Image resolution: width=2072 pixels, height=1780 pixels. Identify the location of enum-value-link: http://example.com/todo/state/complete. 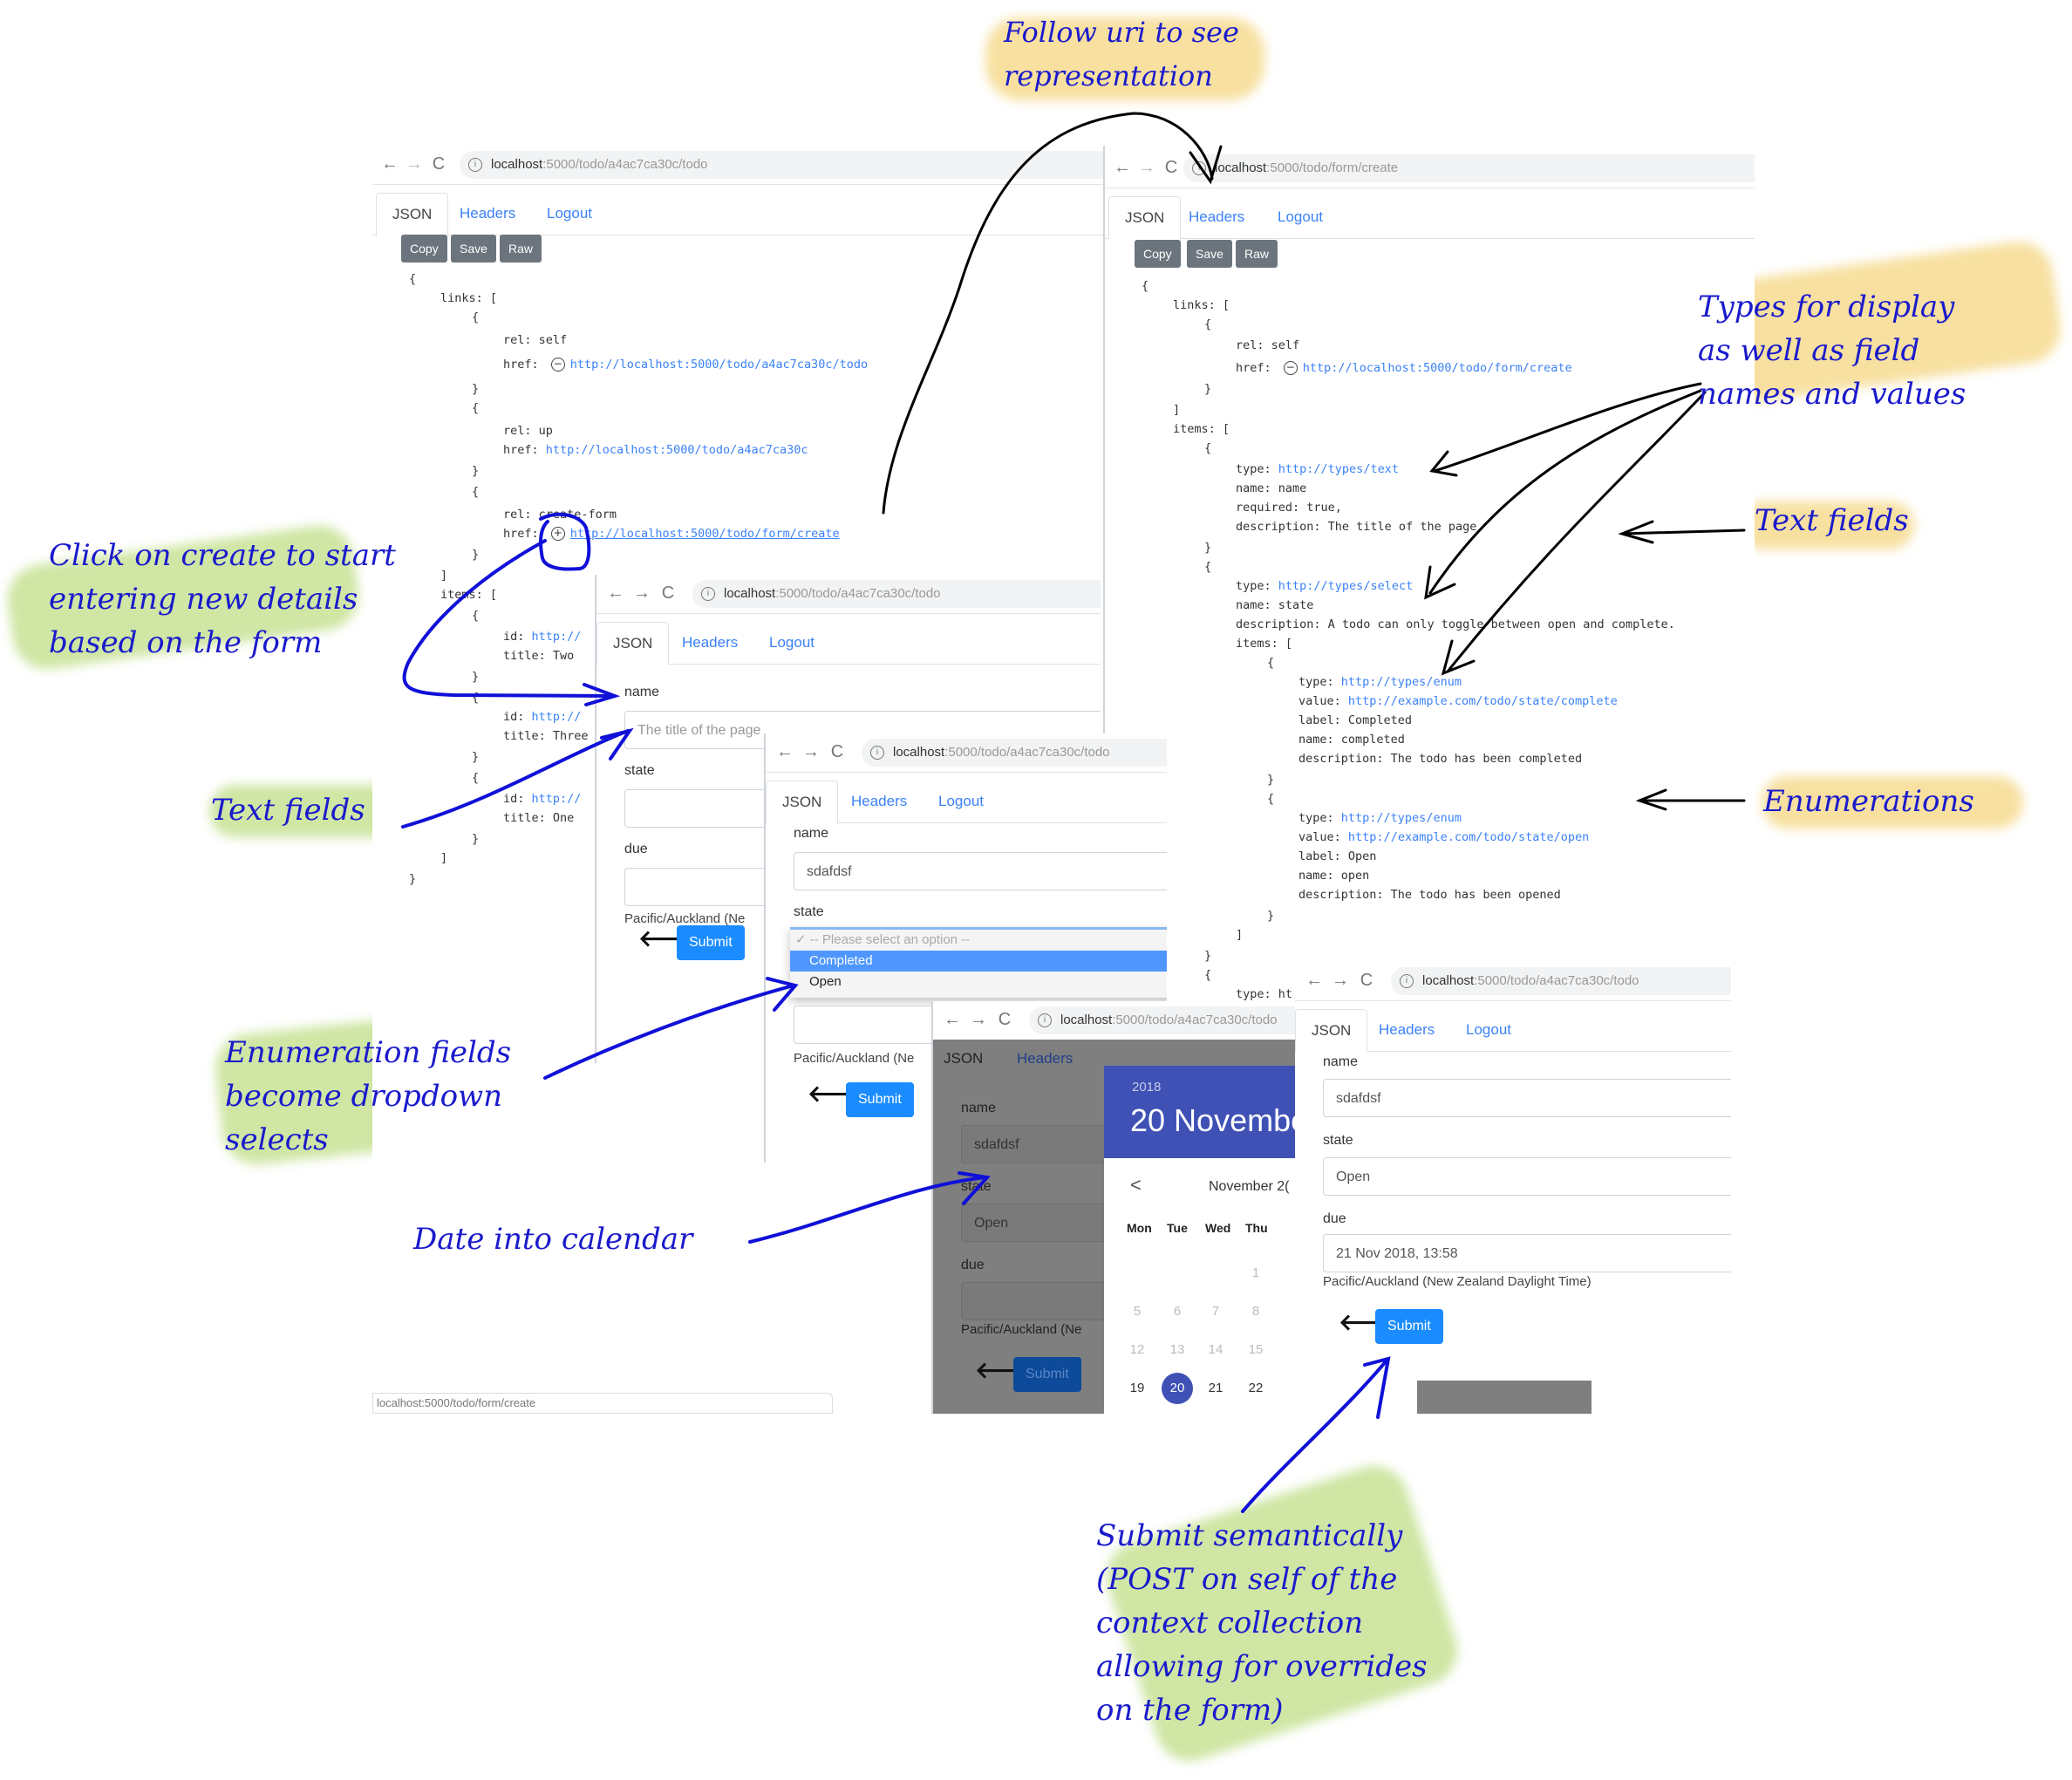
(1483, 701).